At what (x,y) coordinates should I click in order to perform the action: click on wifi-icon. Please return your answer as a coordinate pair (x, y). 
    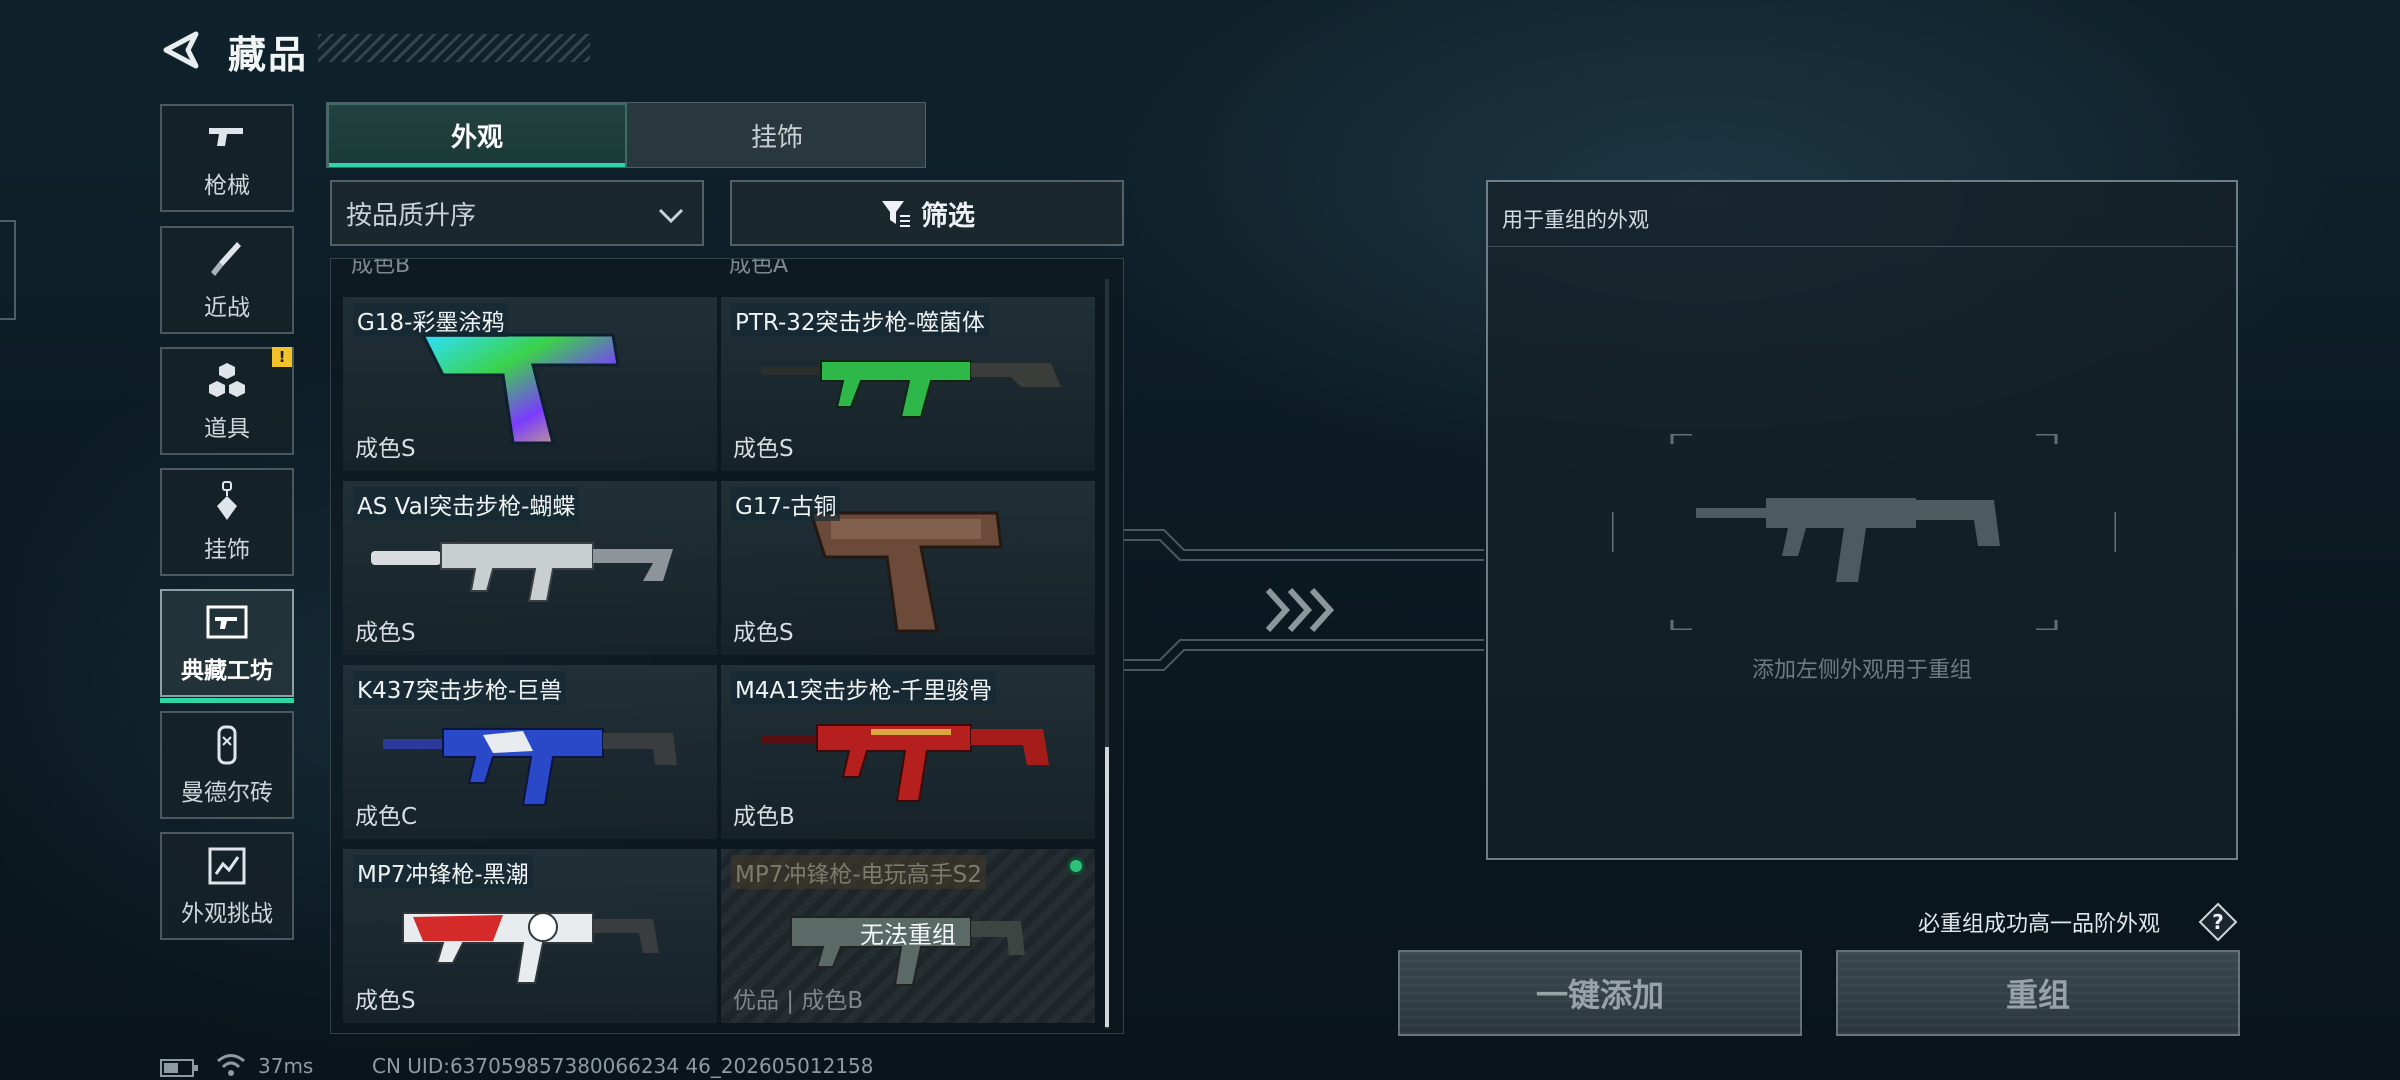
    Looking at the image, I should click on (231, 1065).